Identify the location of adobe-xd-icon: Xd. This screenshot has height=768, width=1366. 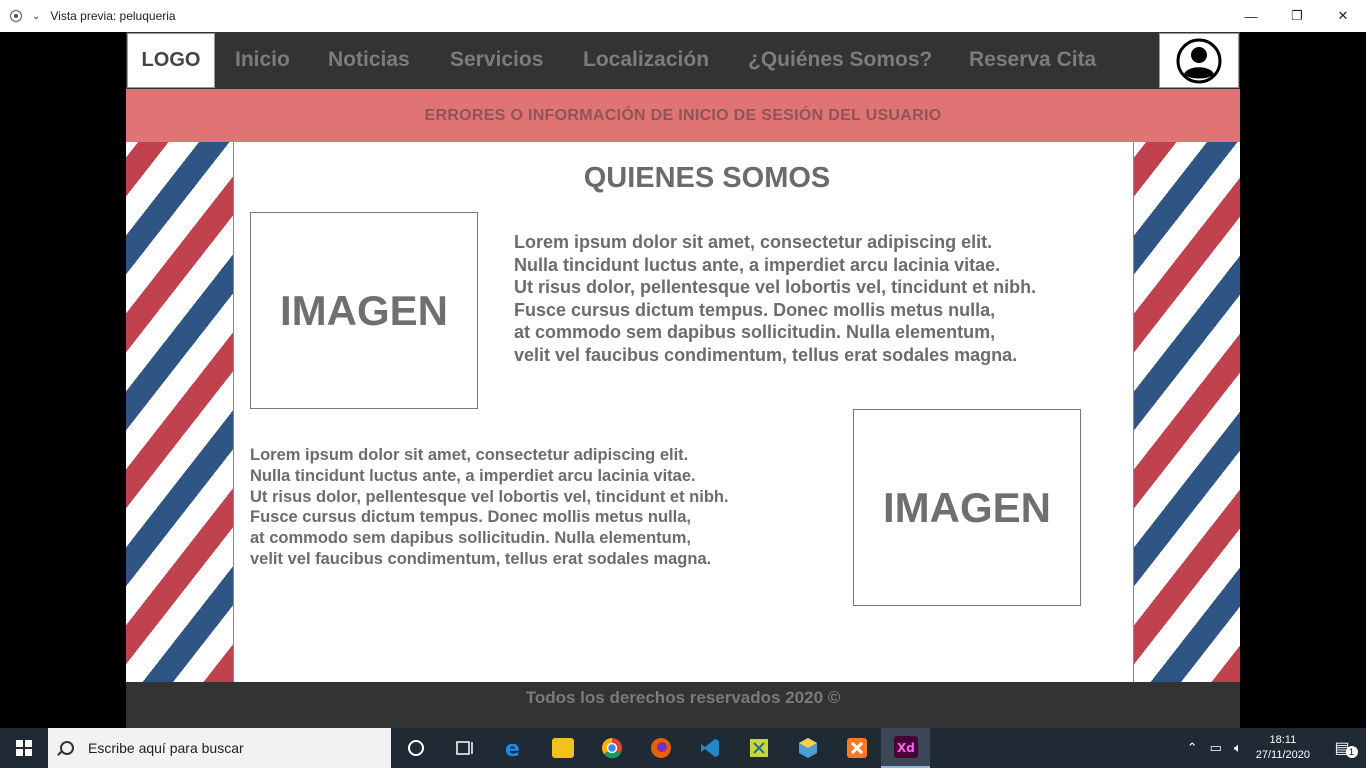
(905, 748).